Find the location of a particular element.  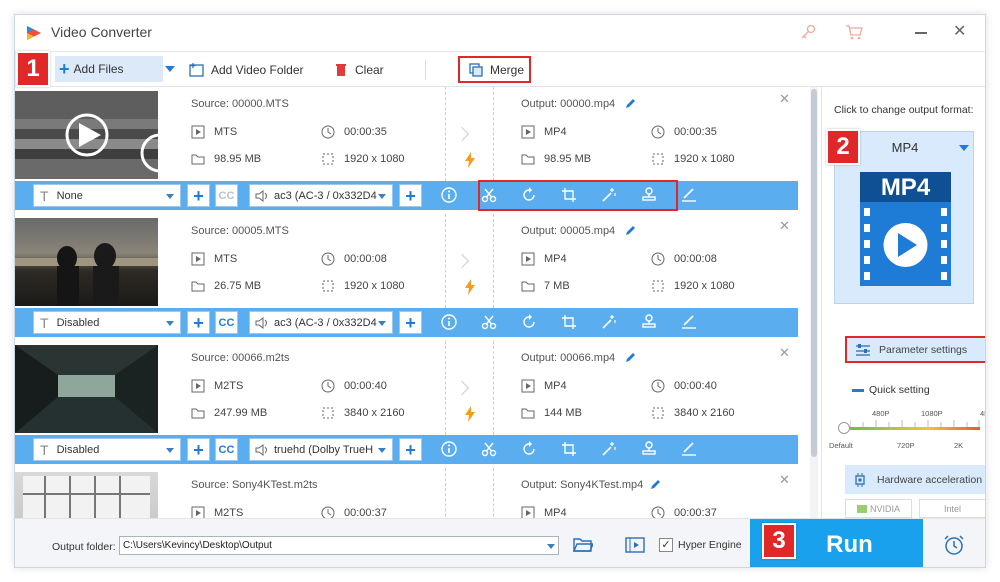

parameter-settings-button: Parameter settings is located at coordinates (915, 349).